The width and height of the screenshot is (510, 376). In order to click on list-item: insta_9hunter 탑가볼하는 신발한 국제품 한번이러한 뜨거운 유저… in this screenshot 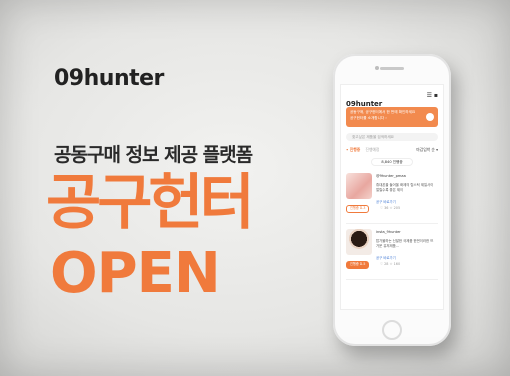, I will do `click(392, 253)`.